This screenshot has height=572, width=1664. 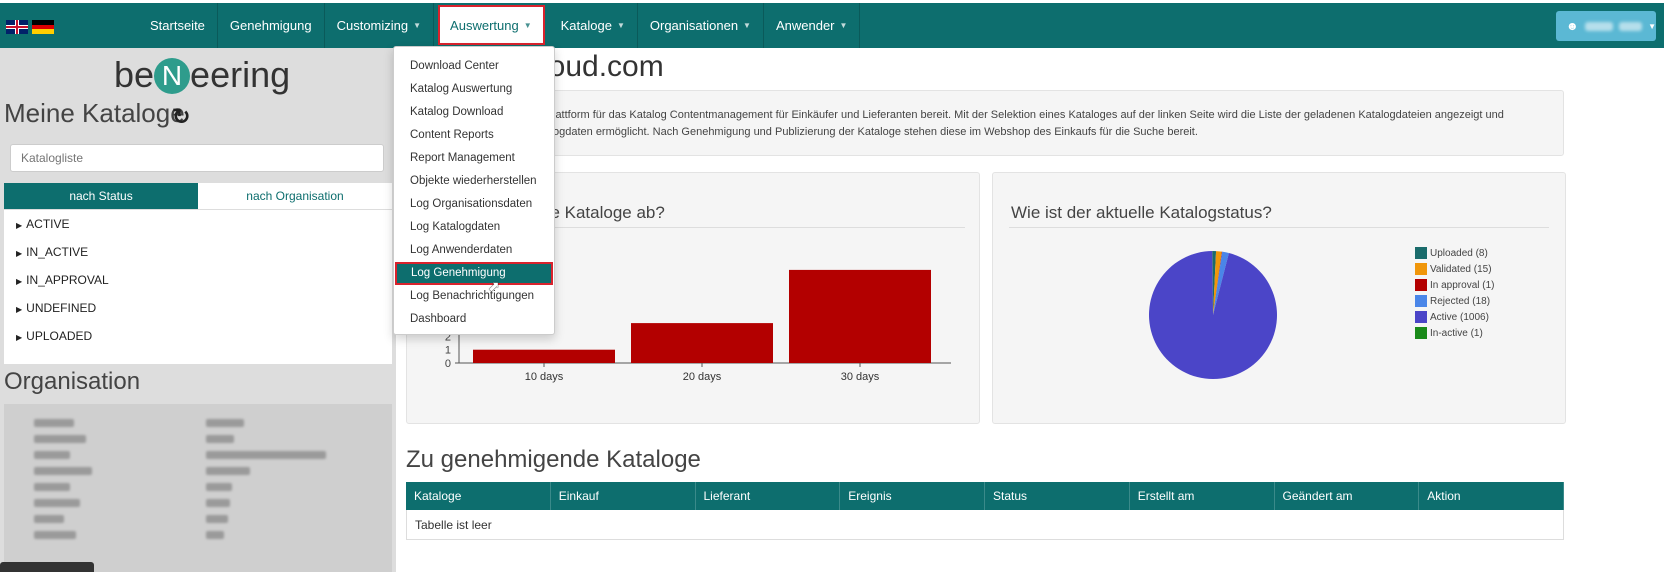 I want to click on nav-item-anwender: Anwender ▼, so click(x=812, y=25).